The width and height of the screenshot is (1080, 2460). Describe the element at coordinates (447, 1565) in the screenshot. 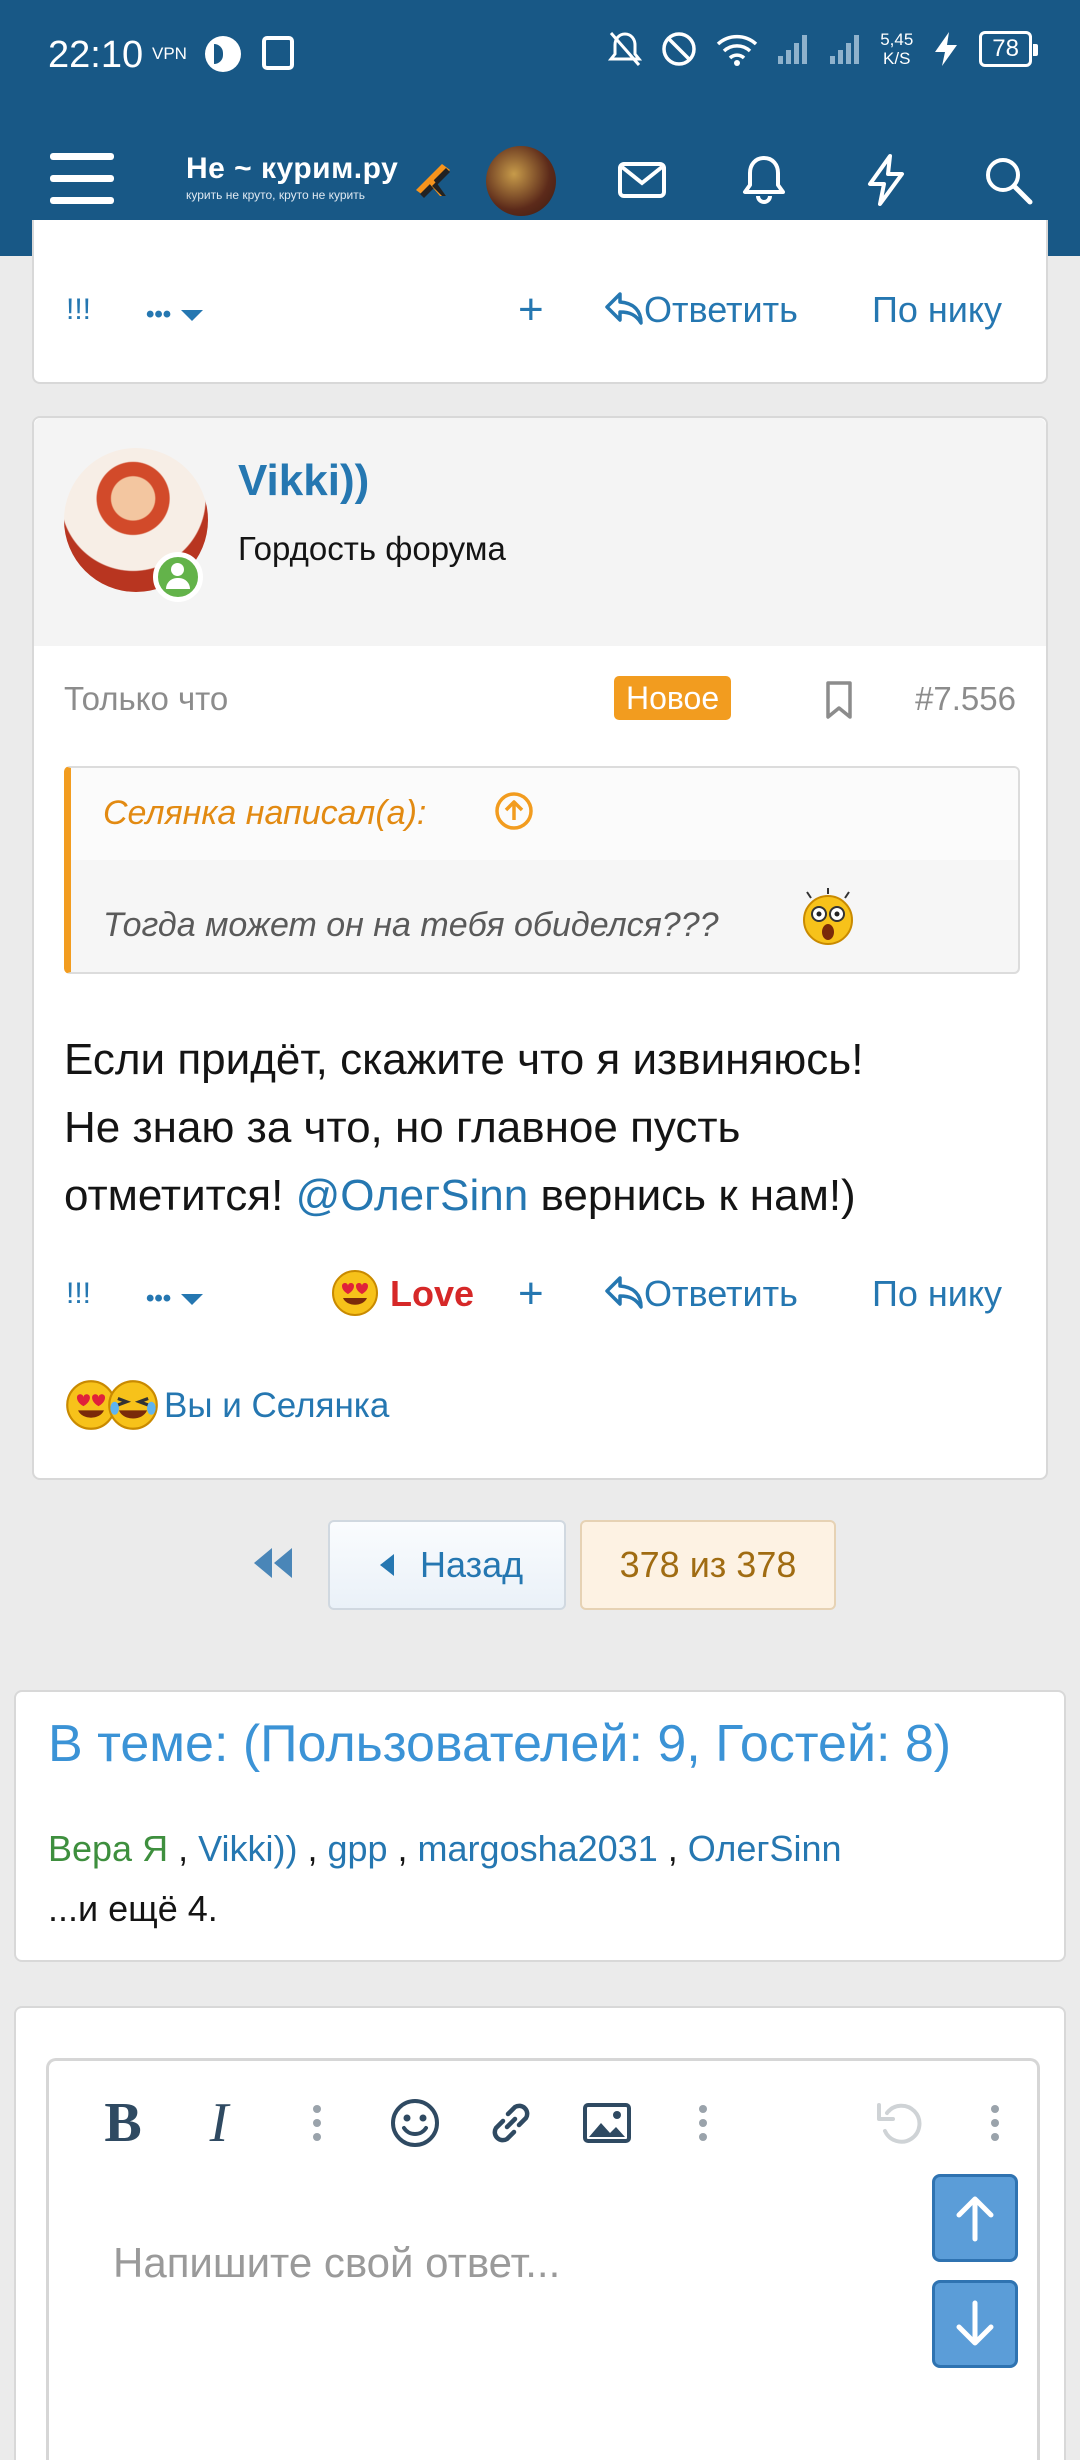

I see `previous-page-button: Назад` at that location.